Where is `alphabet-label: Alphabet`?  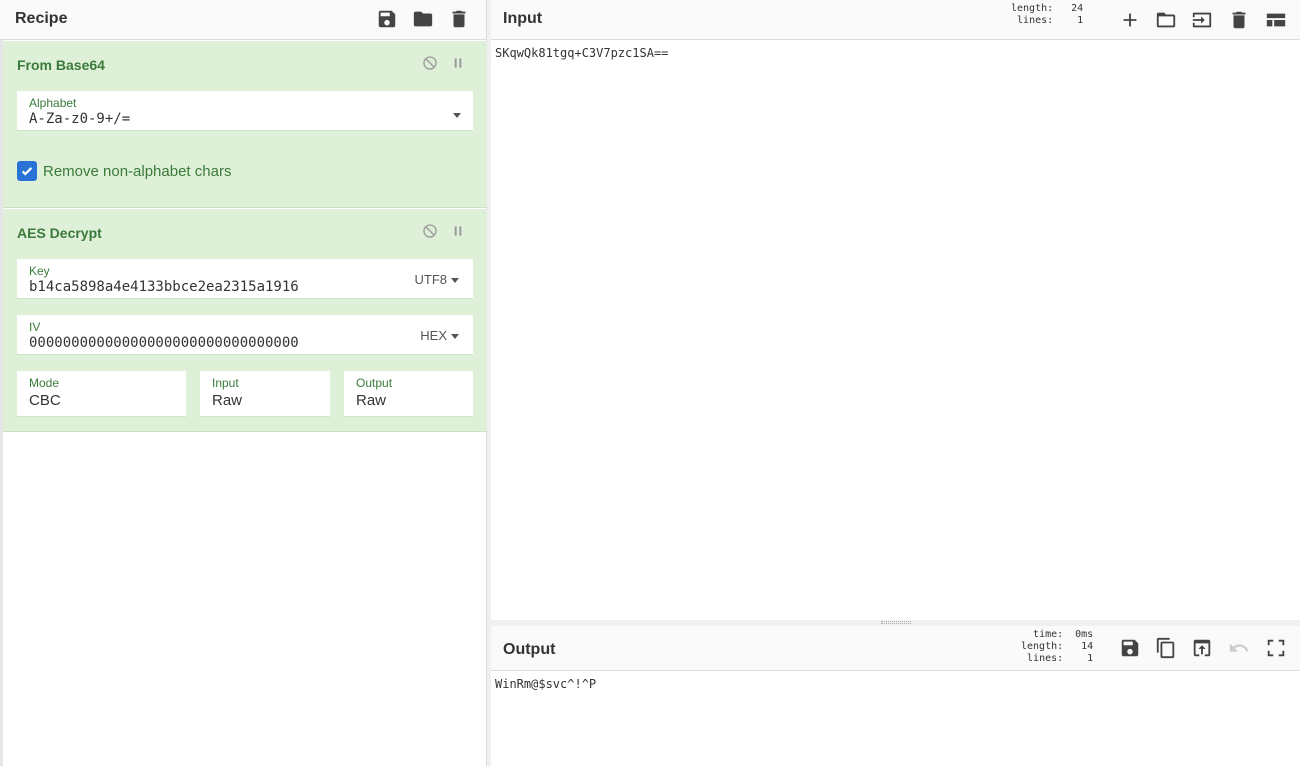
alphabet-label: Alphabet is located at coordinates (53, 103).